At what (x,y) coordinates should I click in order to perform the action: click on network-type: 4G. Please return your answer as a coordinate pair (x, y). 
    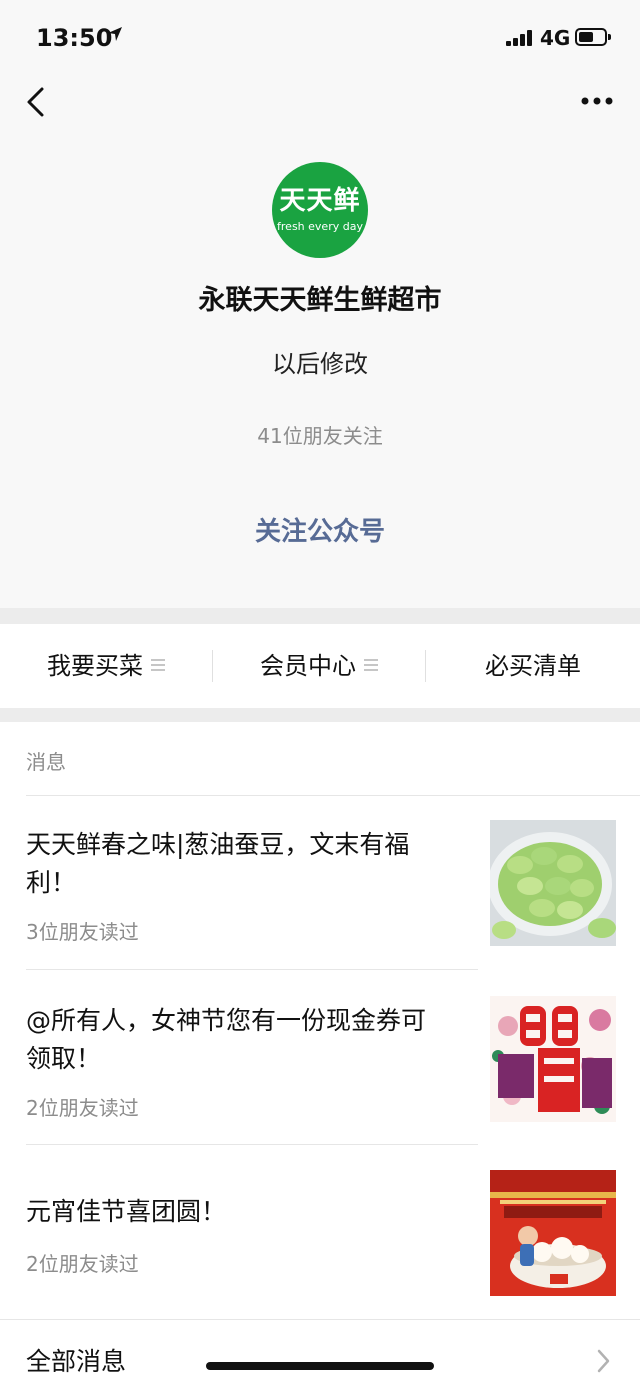
    Looking at the image, I should click on (555, 38).